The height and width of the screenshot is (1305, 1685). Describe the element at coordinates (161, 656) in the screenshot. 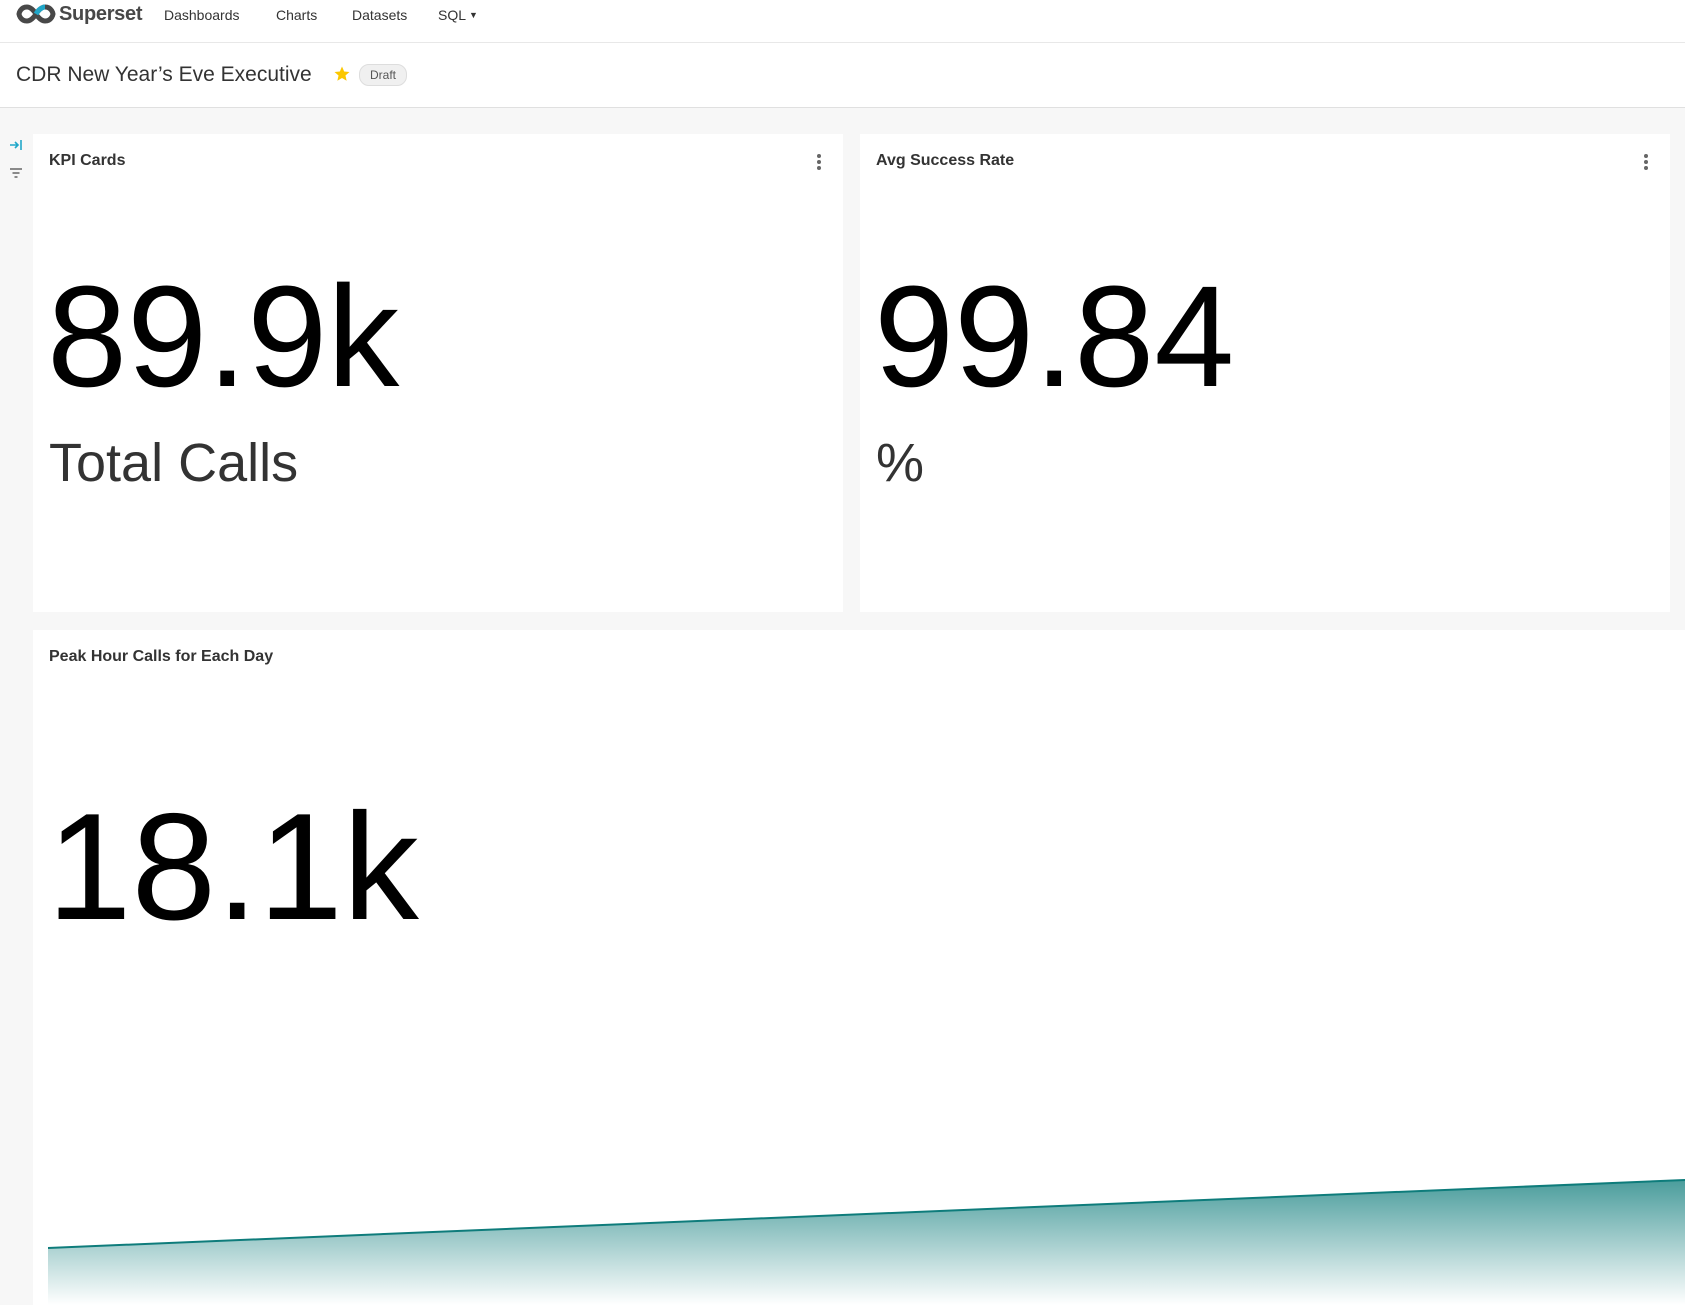

I see `chart-title: Peak Hour Calls for Each Day` at that location.